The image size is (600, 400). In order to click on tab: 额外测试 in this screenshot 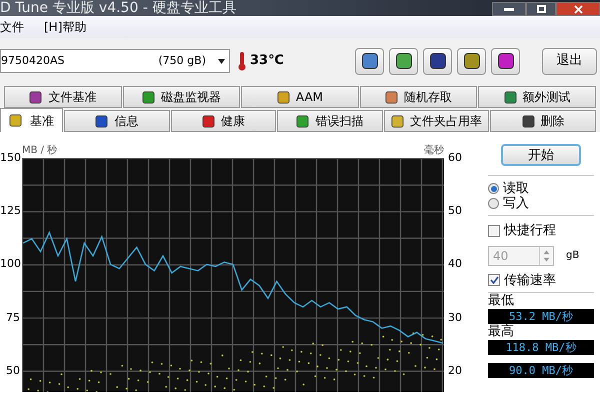, I will do `click(537, 97)`.